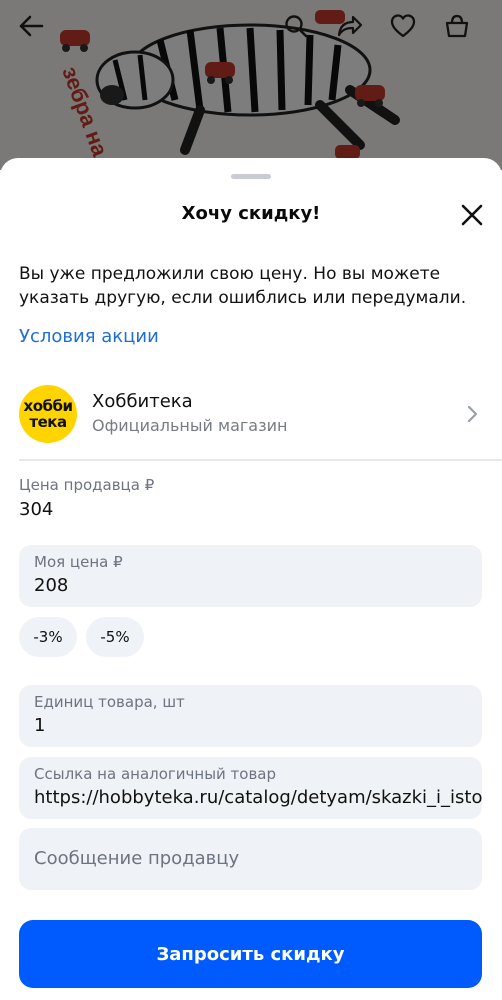  I want to click on seller-message-placeholder: Сообщение продавцу, so click(136, 858).